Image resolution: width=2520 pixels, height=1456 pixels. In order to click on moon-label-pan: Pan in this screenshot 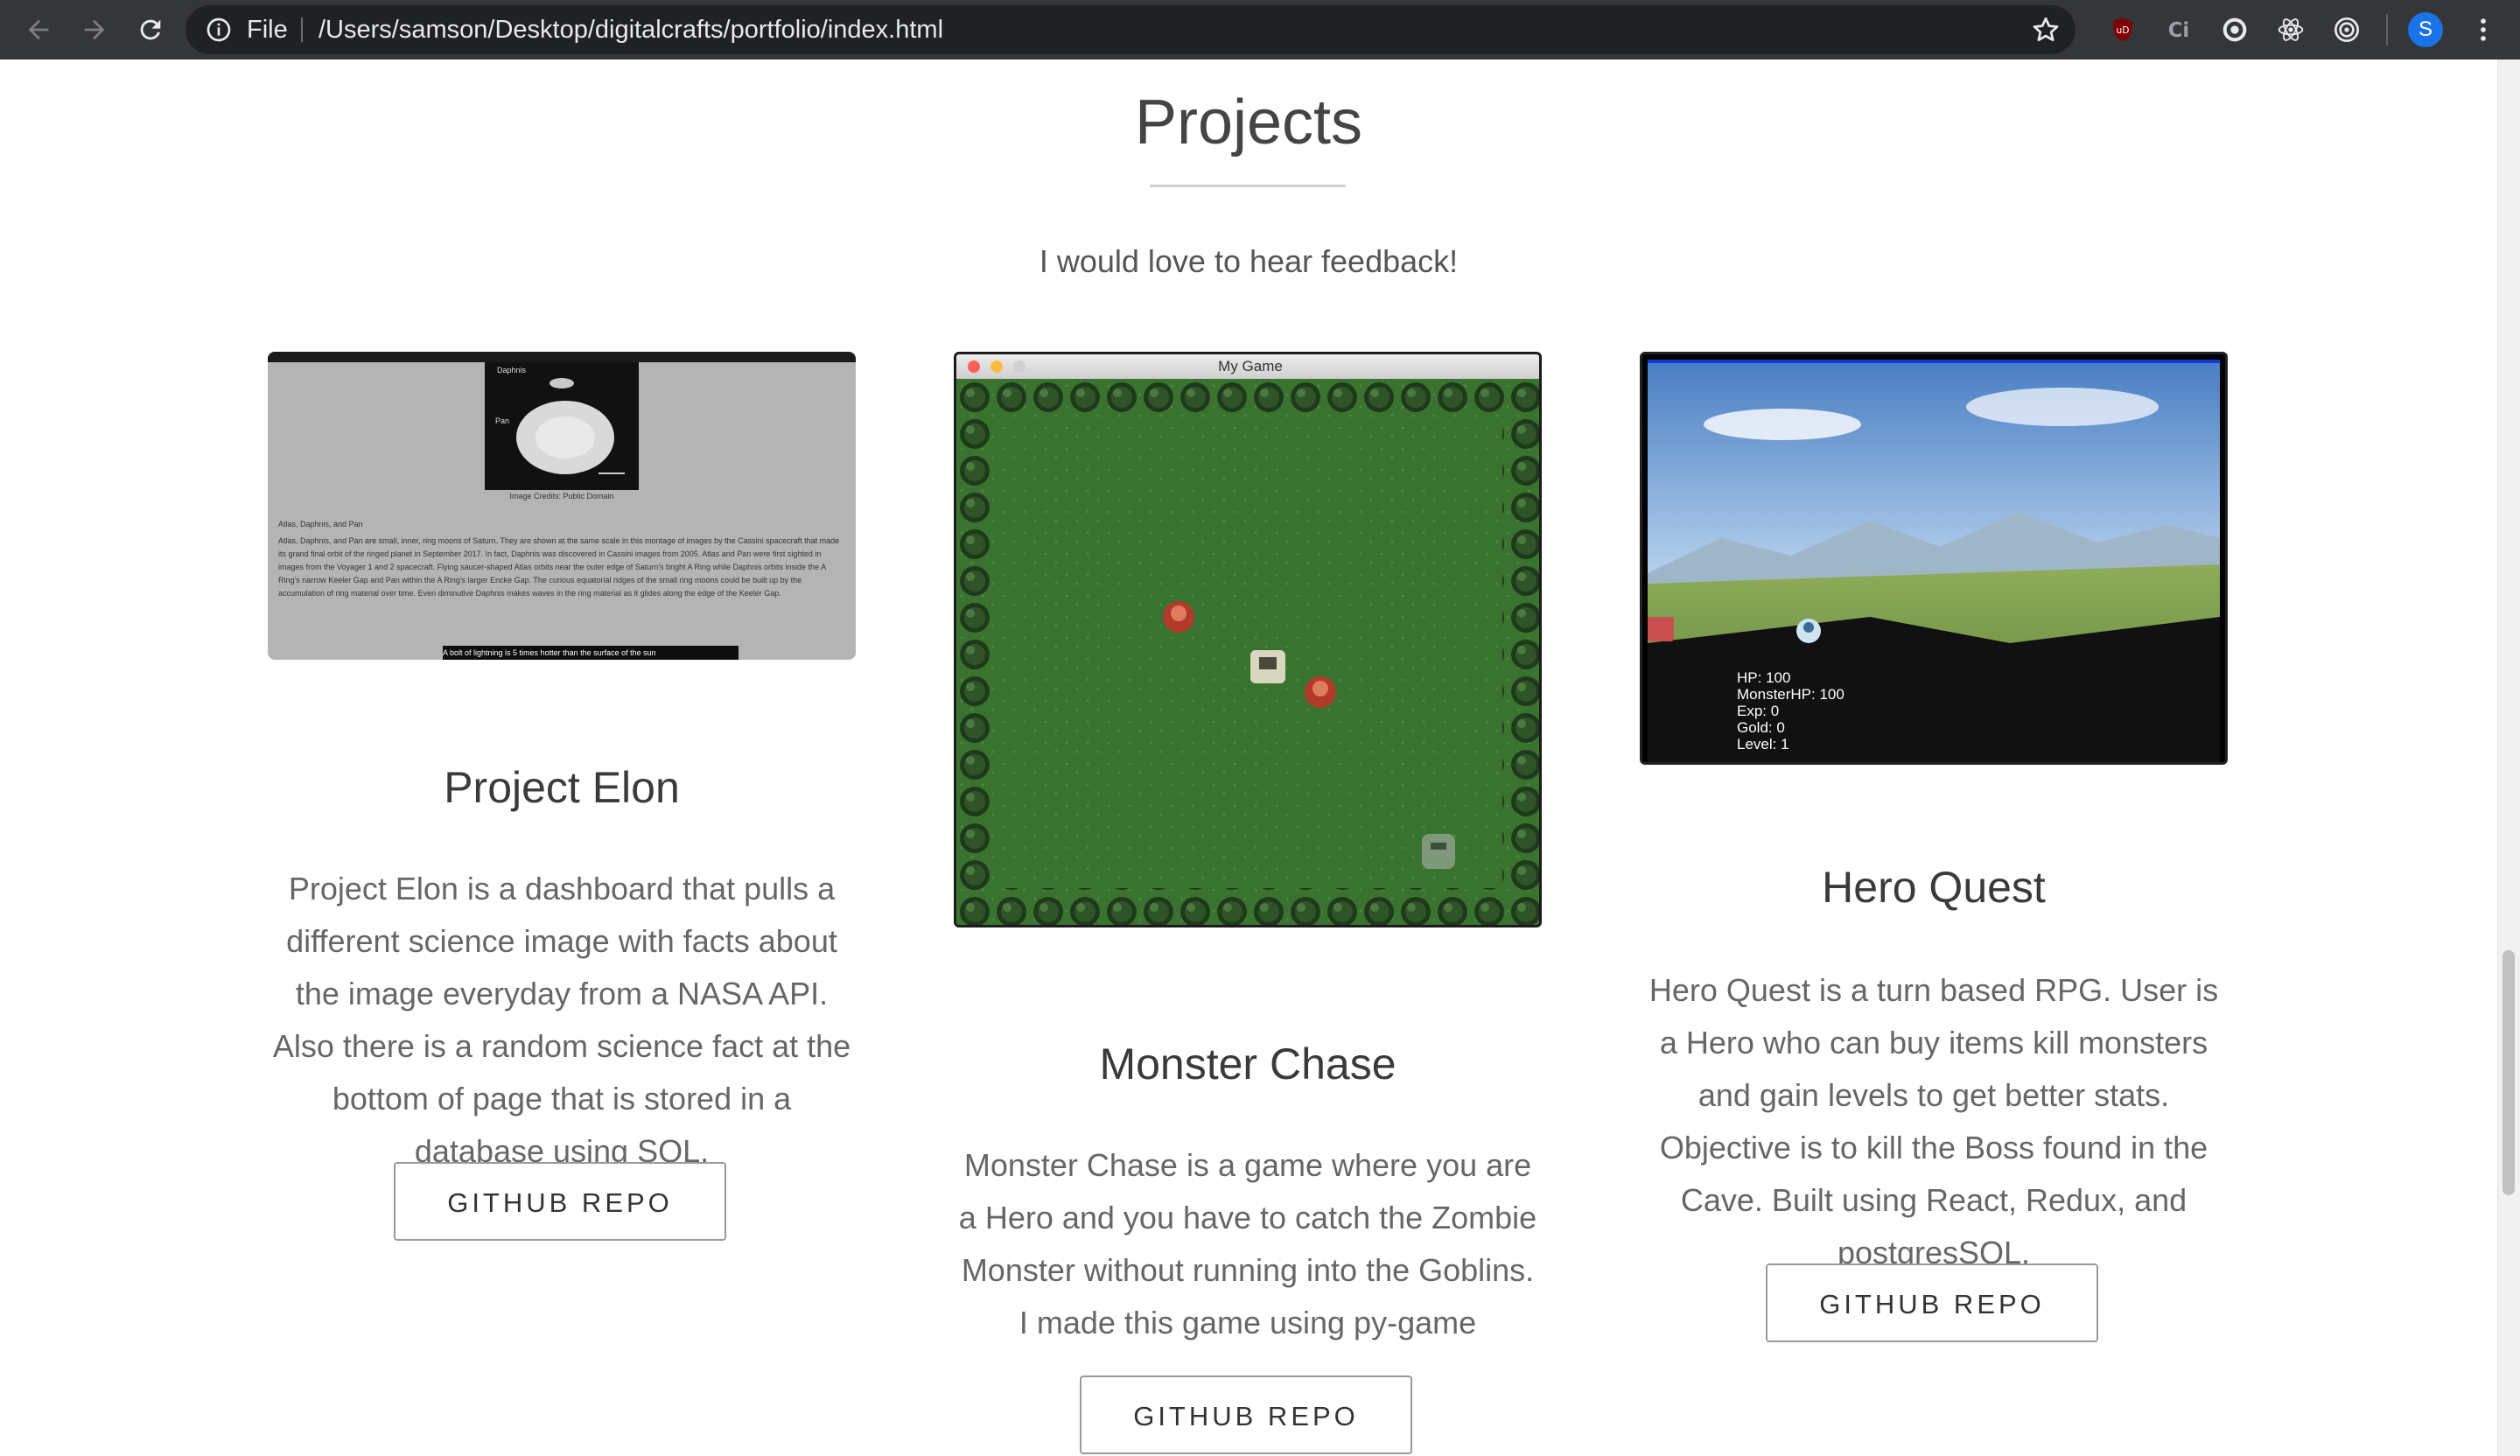, I will do `click(502, 420)`.